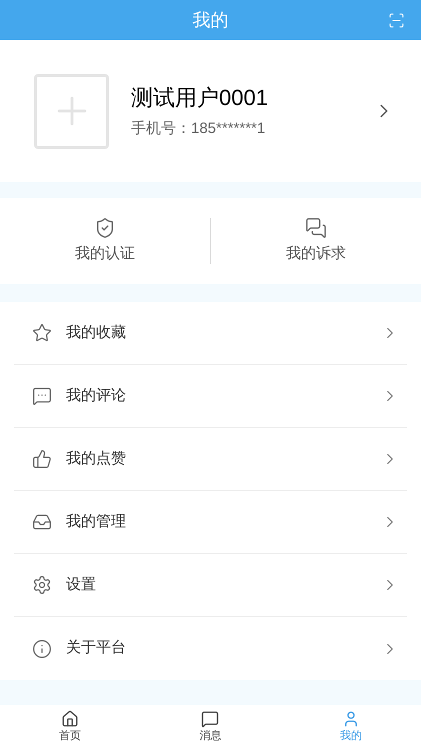 The width and height of the screenshot is (421, 750). What do you see at coordinates (210, 585) in the screenshot?
I see `menu-item: 设置` at bounding box center [210, 585].